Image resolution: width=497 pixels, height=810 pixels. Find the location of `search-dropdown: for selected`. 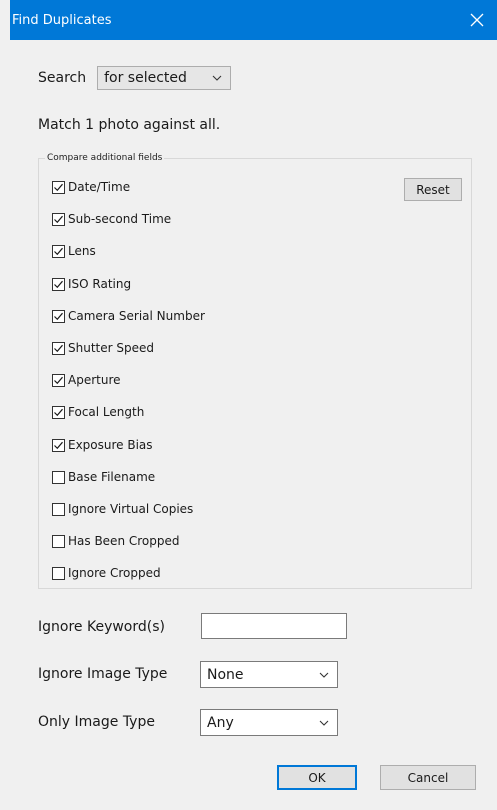

search-dropdown: for selected is located at coordinates (164, 78).